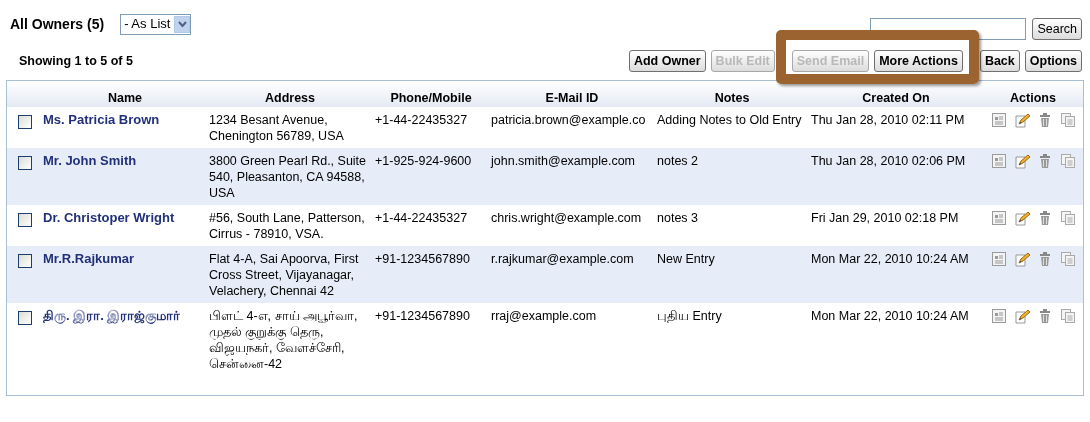 The height and width of the screenshot is (422, 1090). I want to click on address-text: பிளட் 4-எ, சாய் அபூர்வா, முதல் குறுக்கு தெரு, விஜயநகர், வேளச்சேரி, சென்னை-42, so click(283, 340).